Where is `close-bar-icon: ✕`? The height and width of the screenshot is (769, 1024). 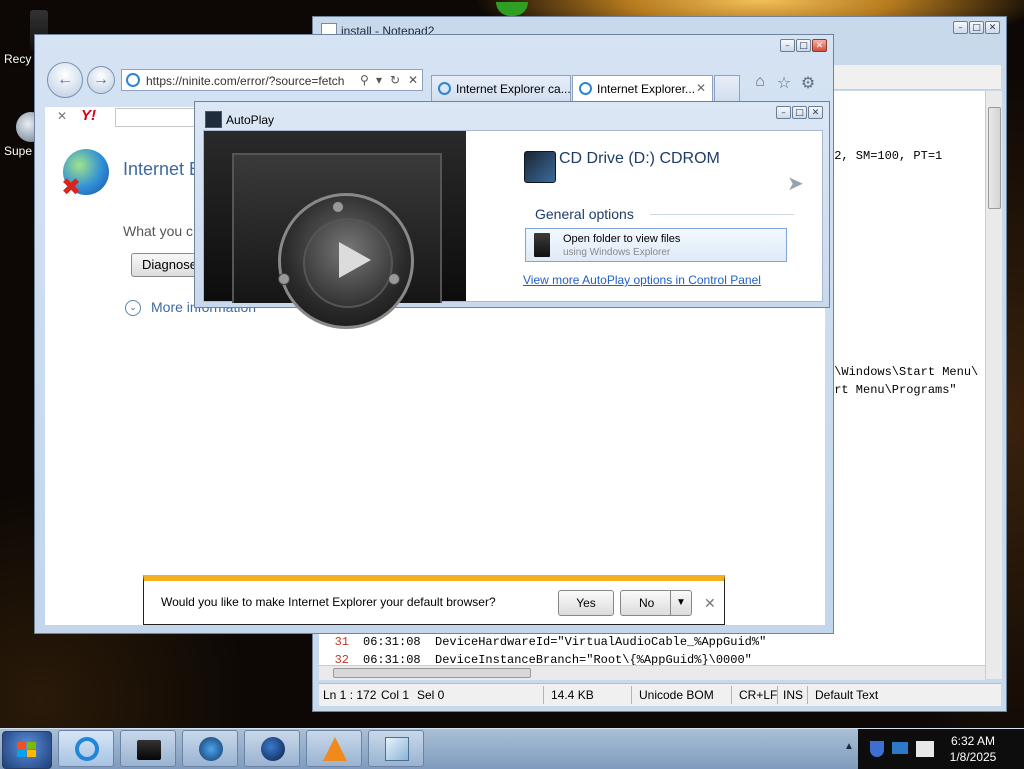 close-bar-icon: ✕ is located at coordinates (62, 116).